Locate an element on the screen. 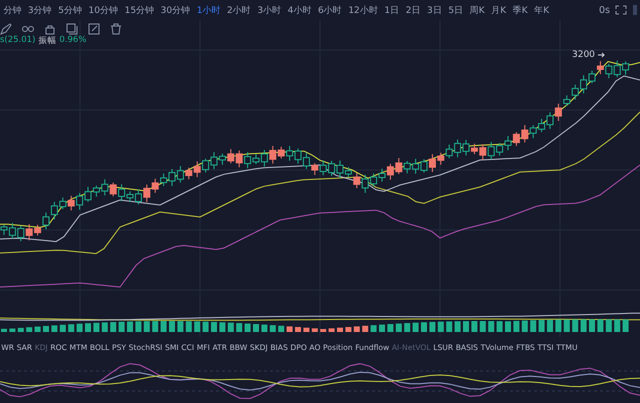 This screenshot has height=403, width=640. timeframe-tab: 12小时 is located at coordinates (363, 10).